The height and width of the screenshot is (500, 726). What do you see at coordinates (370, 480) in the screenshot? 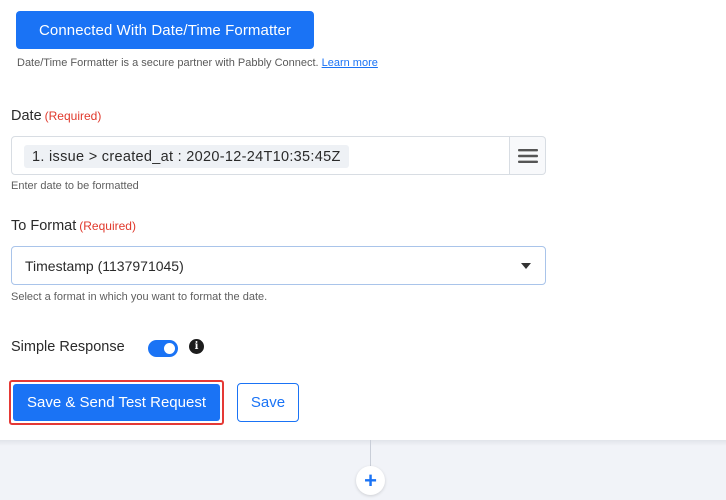
I see `add-step-button: +` at bounding box center [370, 480].